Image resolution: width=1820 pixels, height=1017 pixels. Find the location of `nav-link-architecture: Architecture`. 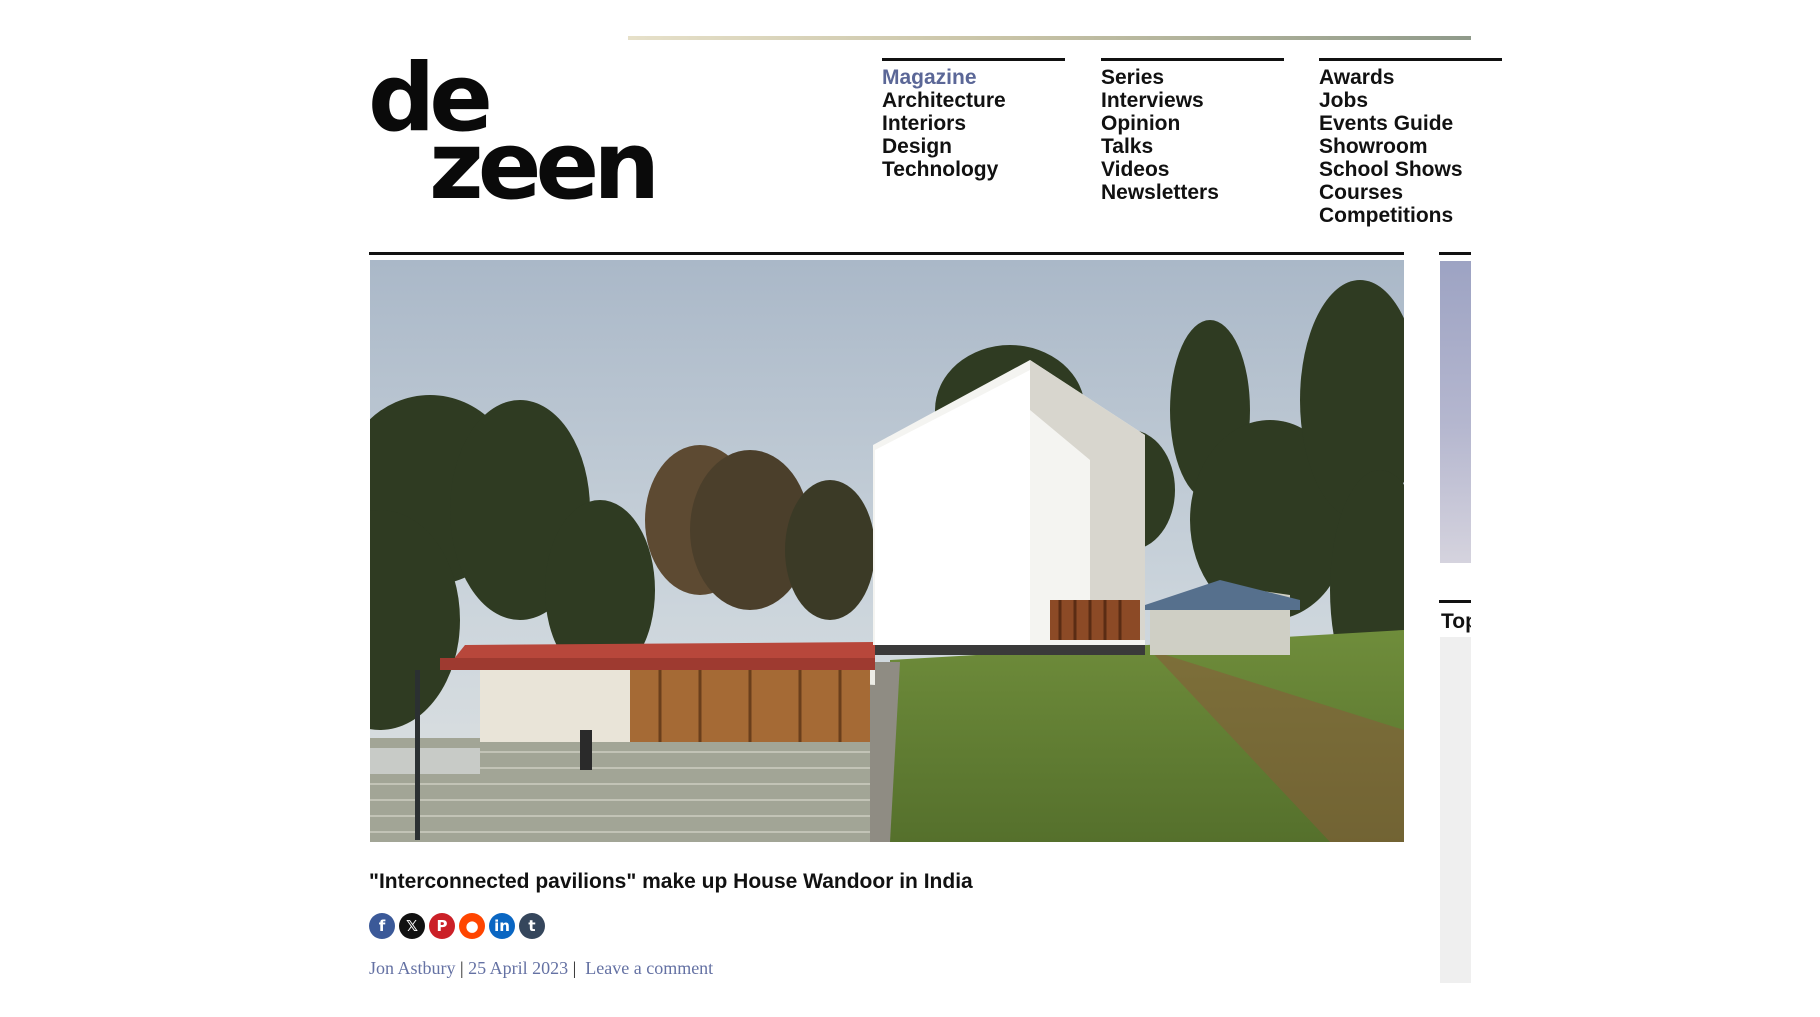

nav-link-architecture: Architecture is located at coordinates (973, 100).